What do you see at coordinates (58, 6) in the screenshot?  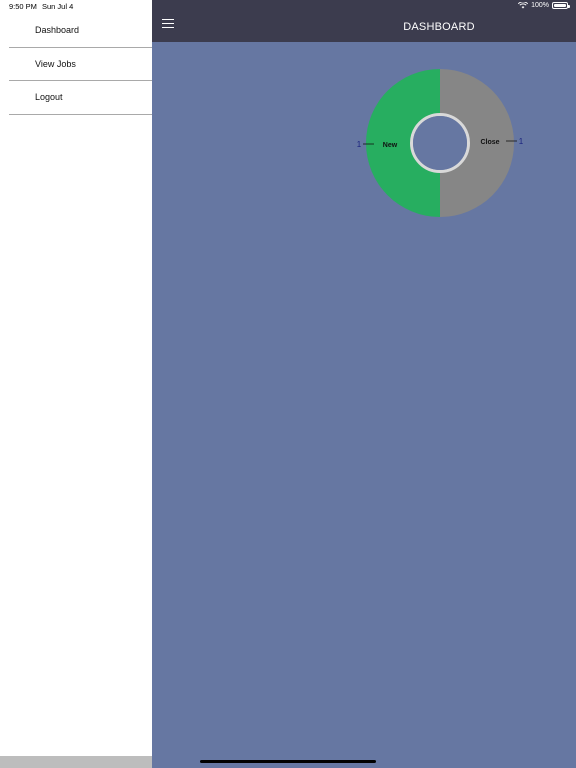 I see `status-date: Sun Jul 4` at bounding box center [58, 6].